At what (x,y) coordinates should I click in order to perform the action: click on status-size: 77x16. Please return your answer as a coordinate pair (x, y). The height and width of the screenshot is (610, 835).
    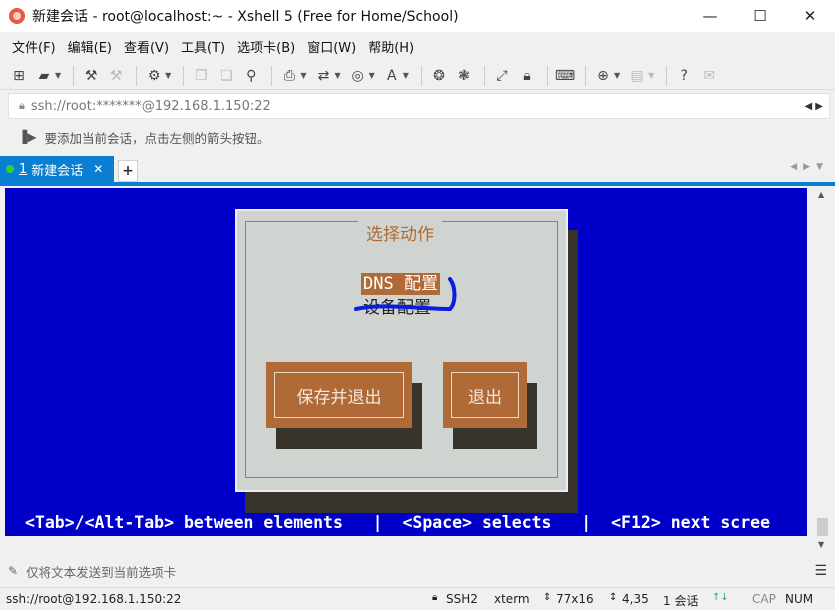
    Looking at the image, I should click on (575, 599).